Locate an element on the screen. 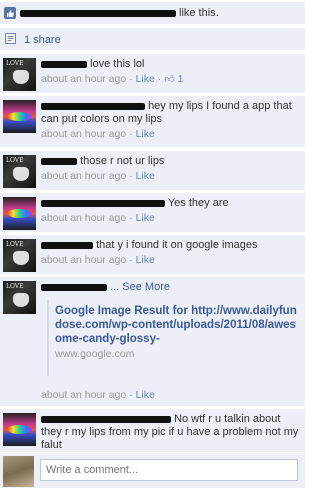 This screenshot has height=488, width=320. comment-text: love this lol is located at coordinates (117, 64).